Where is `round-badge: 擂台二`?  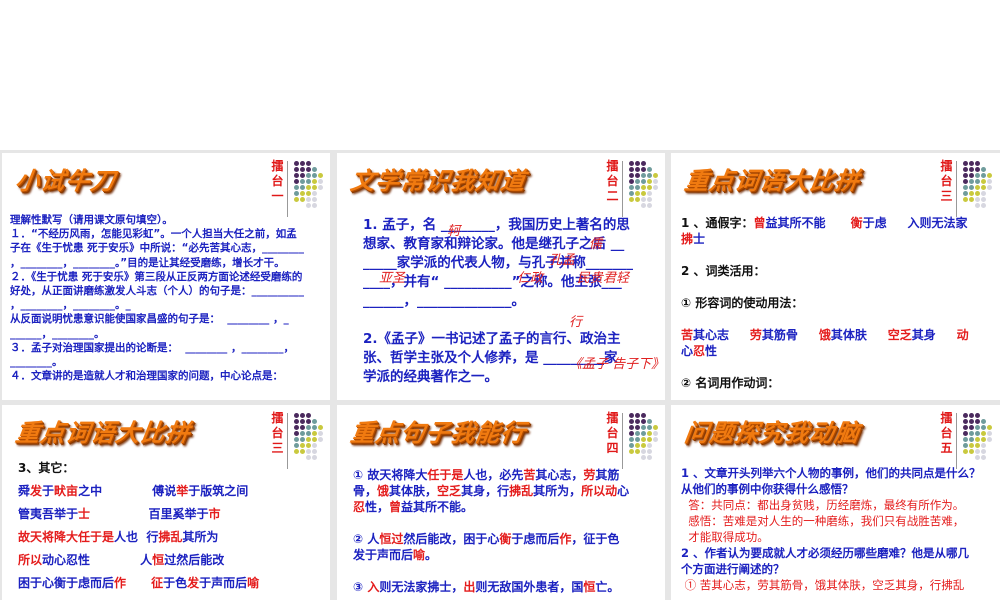 round-badge: 擂台二 is located at coordinates (612, 181).